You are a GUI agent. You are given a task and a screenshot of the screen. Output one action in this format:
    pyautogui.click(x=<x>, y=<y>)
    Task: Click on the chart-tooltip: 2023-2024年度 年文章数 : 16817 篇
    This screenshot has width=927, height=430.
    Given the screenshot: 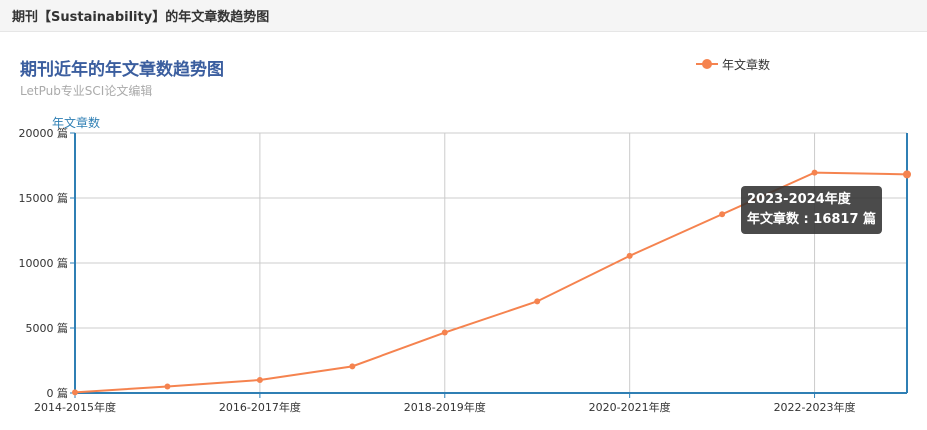 What is the action you would take?
    pyautogui.click(x=812, y=210)
    